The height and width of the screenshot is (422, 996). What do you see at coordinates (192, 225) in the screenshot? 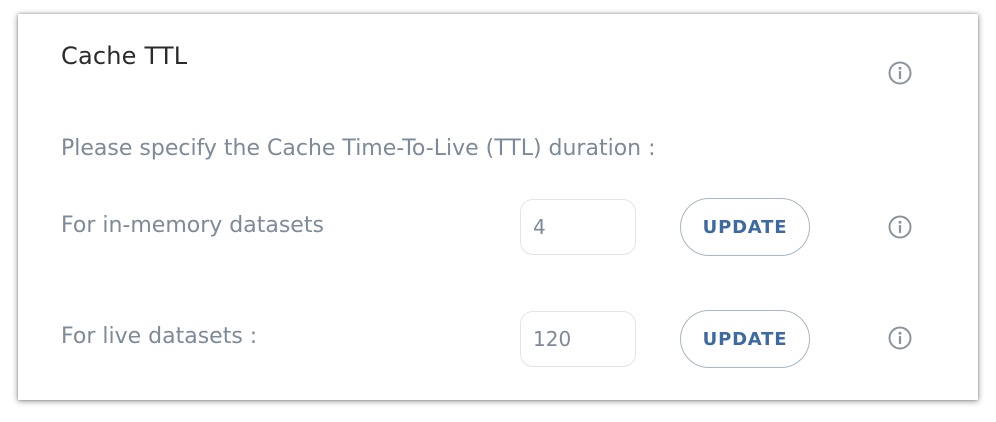
I see `in-memory-label: For in-memory datasets` at bounding box center [192, 225].